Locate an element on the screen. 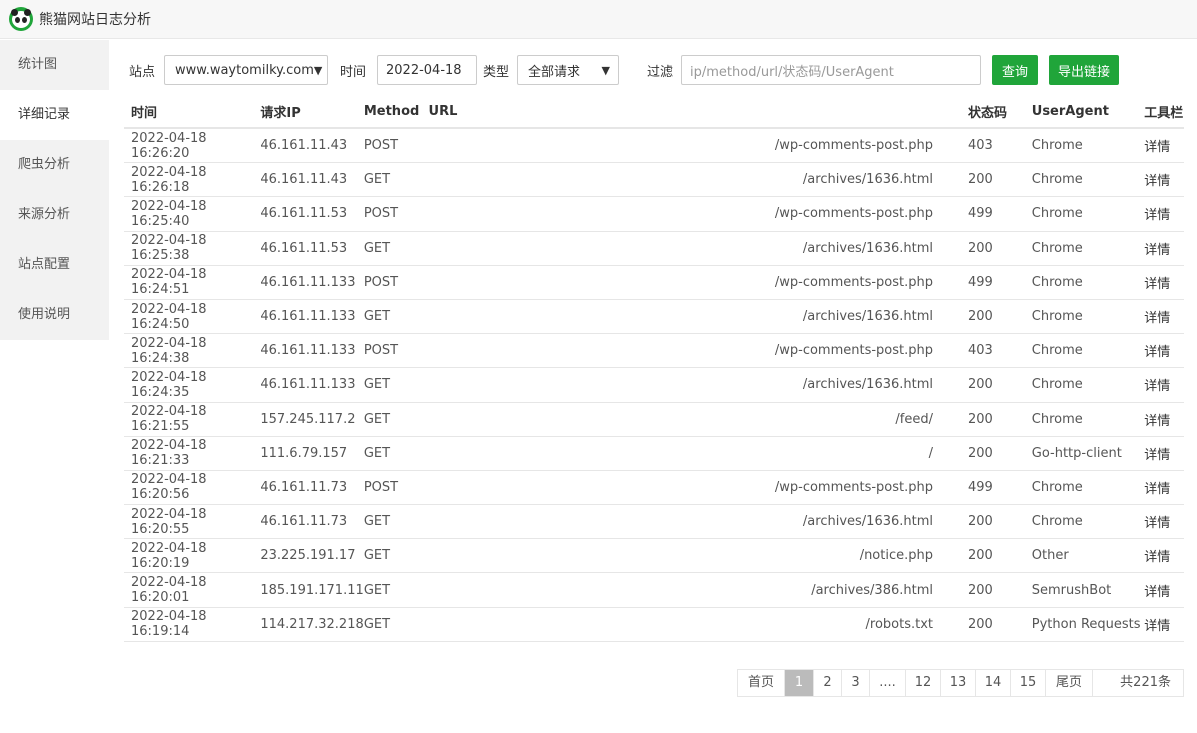  cell-ip: 46.161.11.73 is located at coordinates (304, 487).